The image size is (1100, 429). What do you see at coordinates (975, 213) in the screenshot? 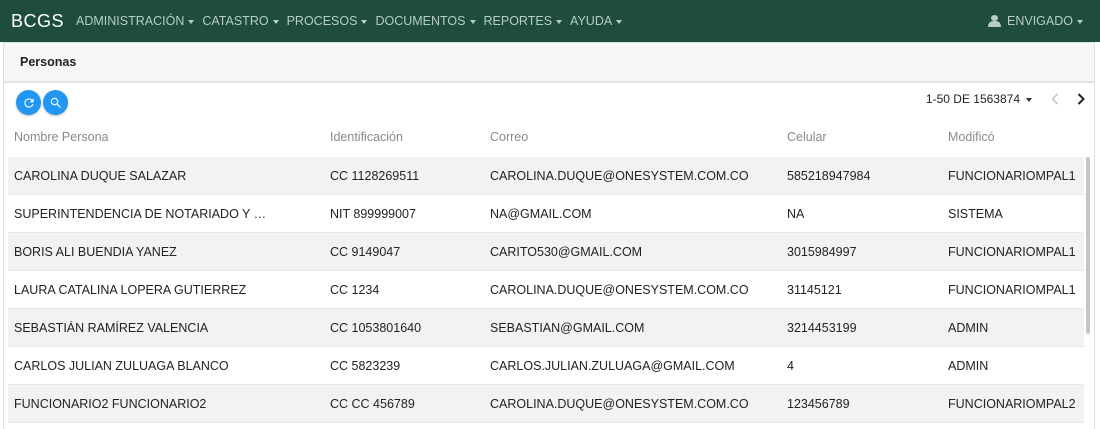
I see `cell-modifico: SISTEMA` at bounding box center [975, 213].